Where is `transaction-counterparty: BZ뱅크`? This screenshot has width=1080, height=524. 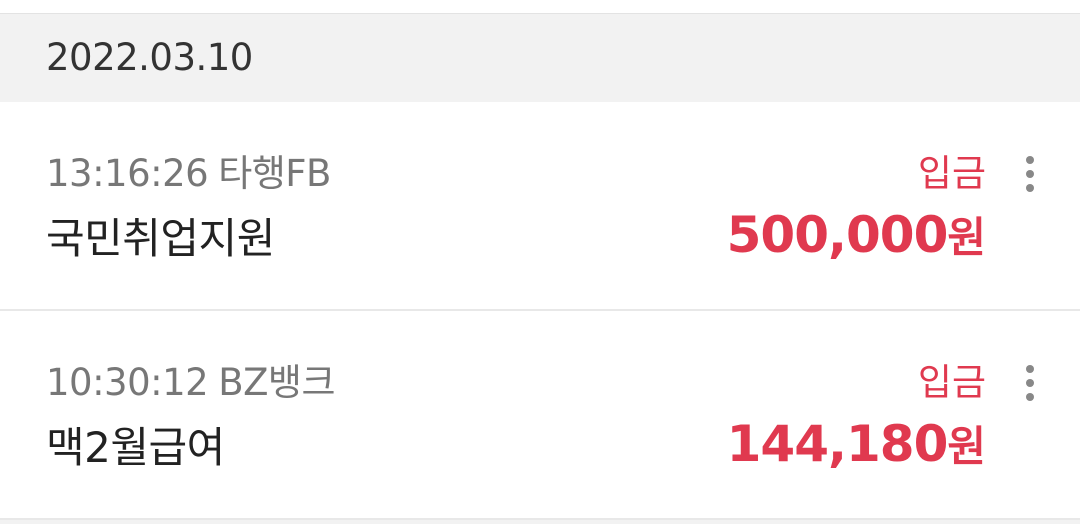 transaction-counterparty: BZ뱅크 is located at coordinates (276, 382).